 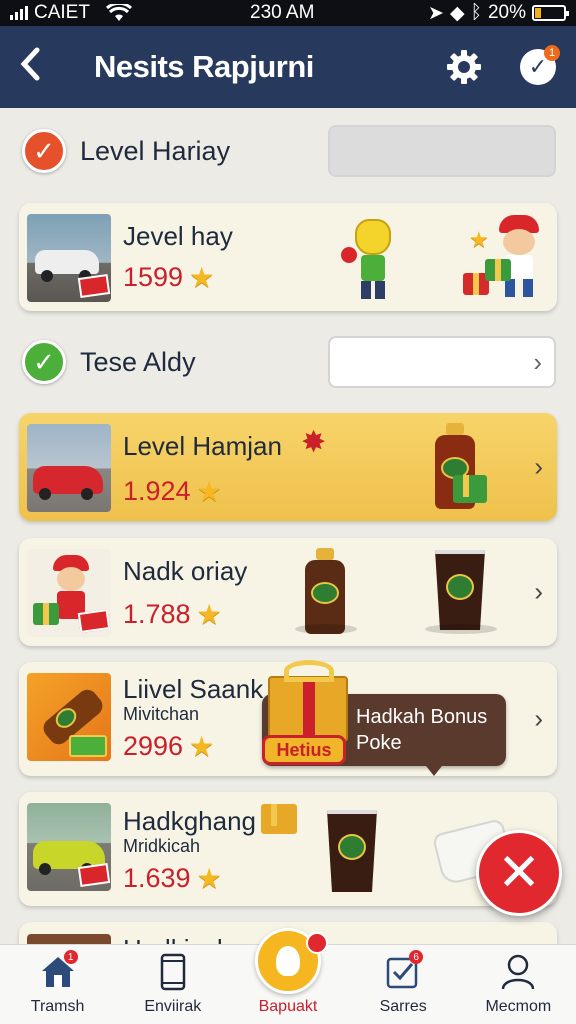 What do you see at coordinates (153, 277) in the screenshot?
I see `score-value: 1599` at bounding box center [153, 277].